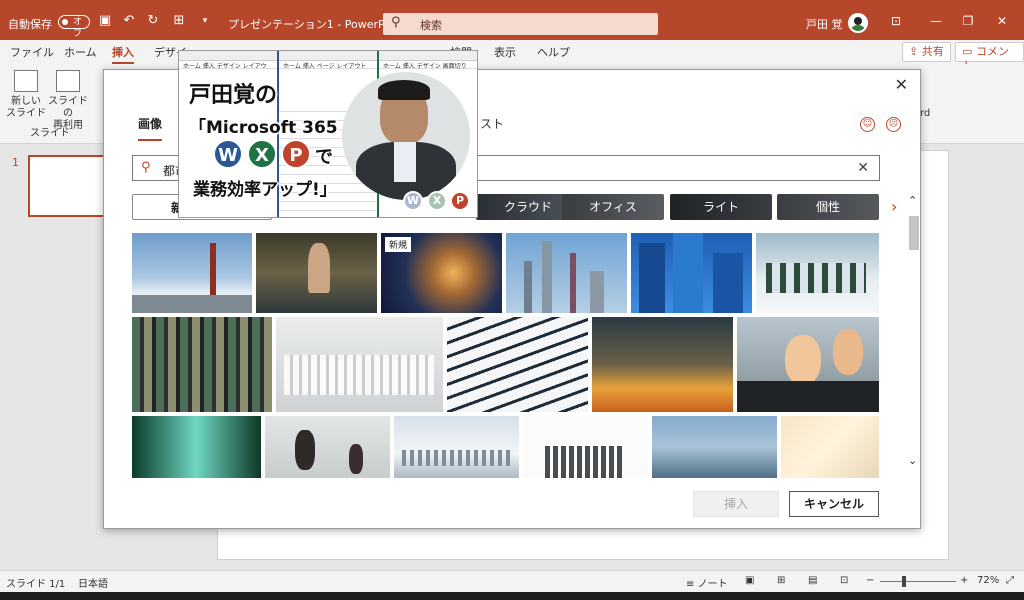 The image size is (1024, 600). Describe the element at coordinates (517, 364) in the screenshot. I see `stock-image-architecture-lines` at that location.